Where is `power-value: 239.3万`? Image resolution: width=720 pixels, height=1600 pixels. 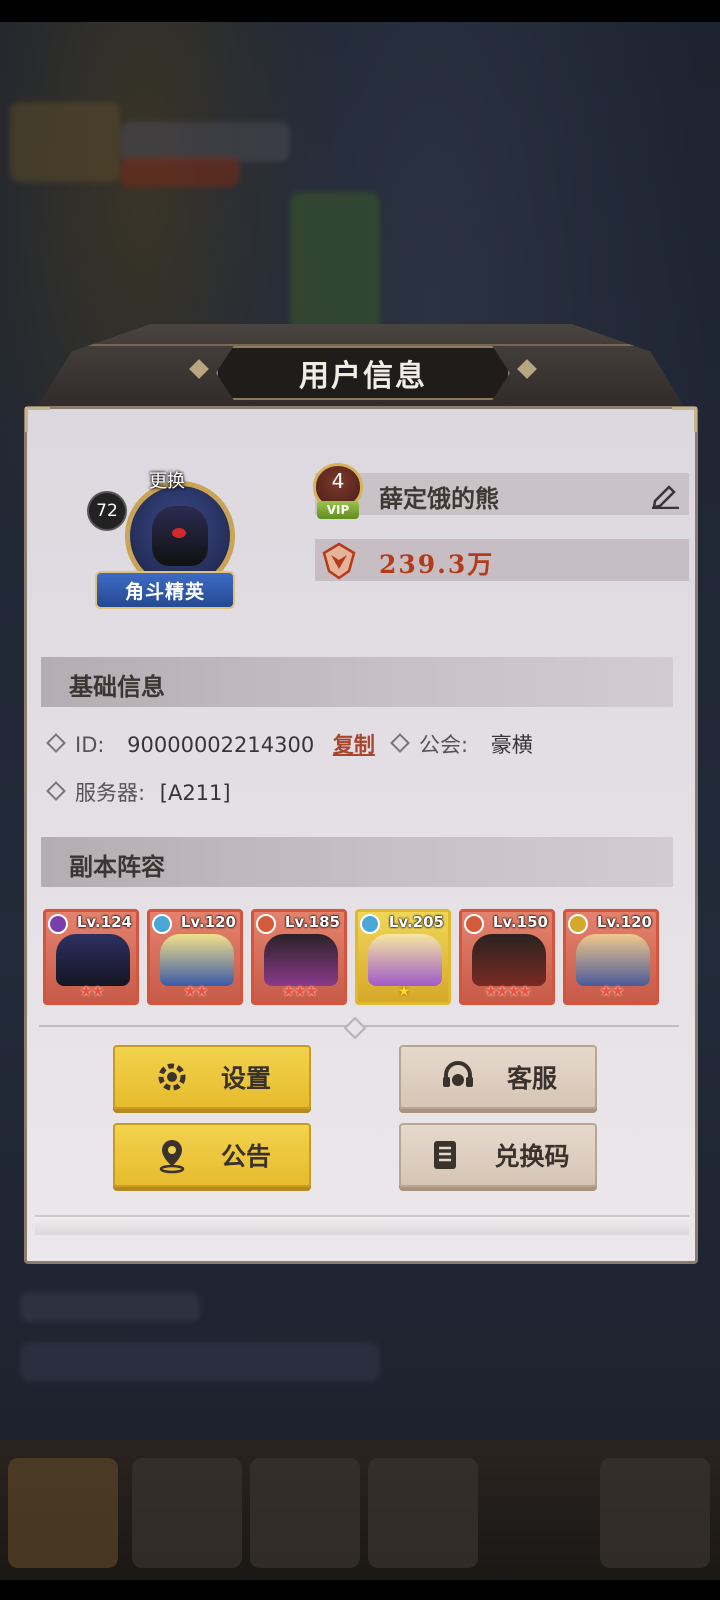
power-value: 239.3万 is located at coordinates (437, 564).